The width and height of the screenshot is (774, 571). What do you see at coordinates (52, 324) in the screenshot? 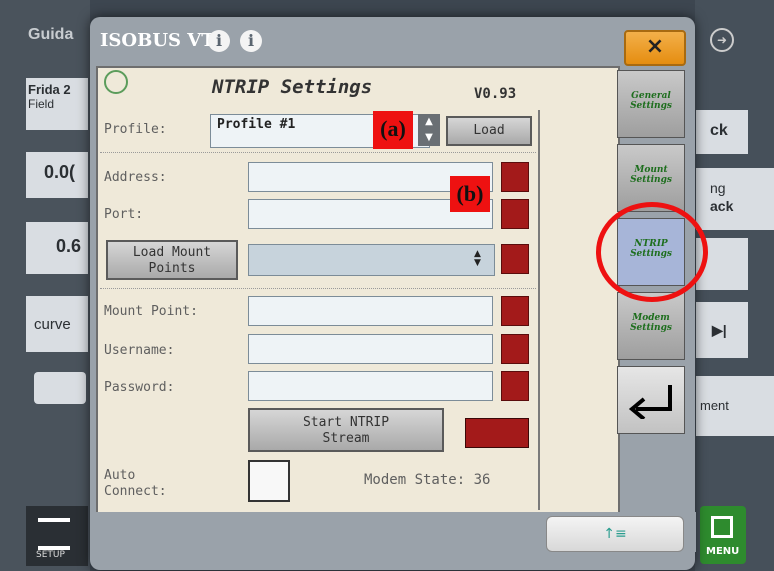
I see `bg-mode: curve` at bounding box center [52, 324].